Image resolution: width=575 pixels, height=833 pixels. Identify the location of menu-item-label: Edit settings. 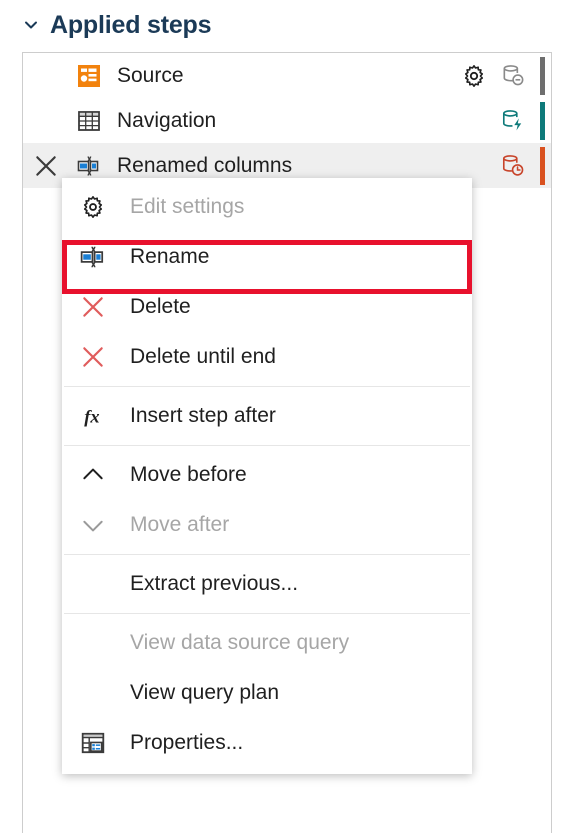
(187, 206).